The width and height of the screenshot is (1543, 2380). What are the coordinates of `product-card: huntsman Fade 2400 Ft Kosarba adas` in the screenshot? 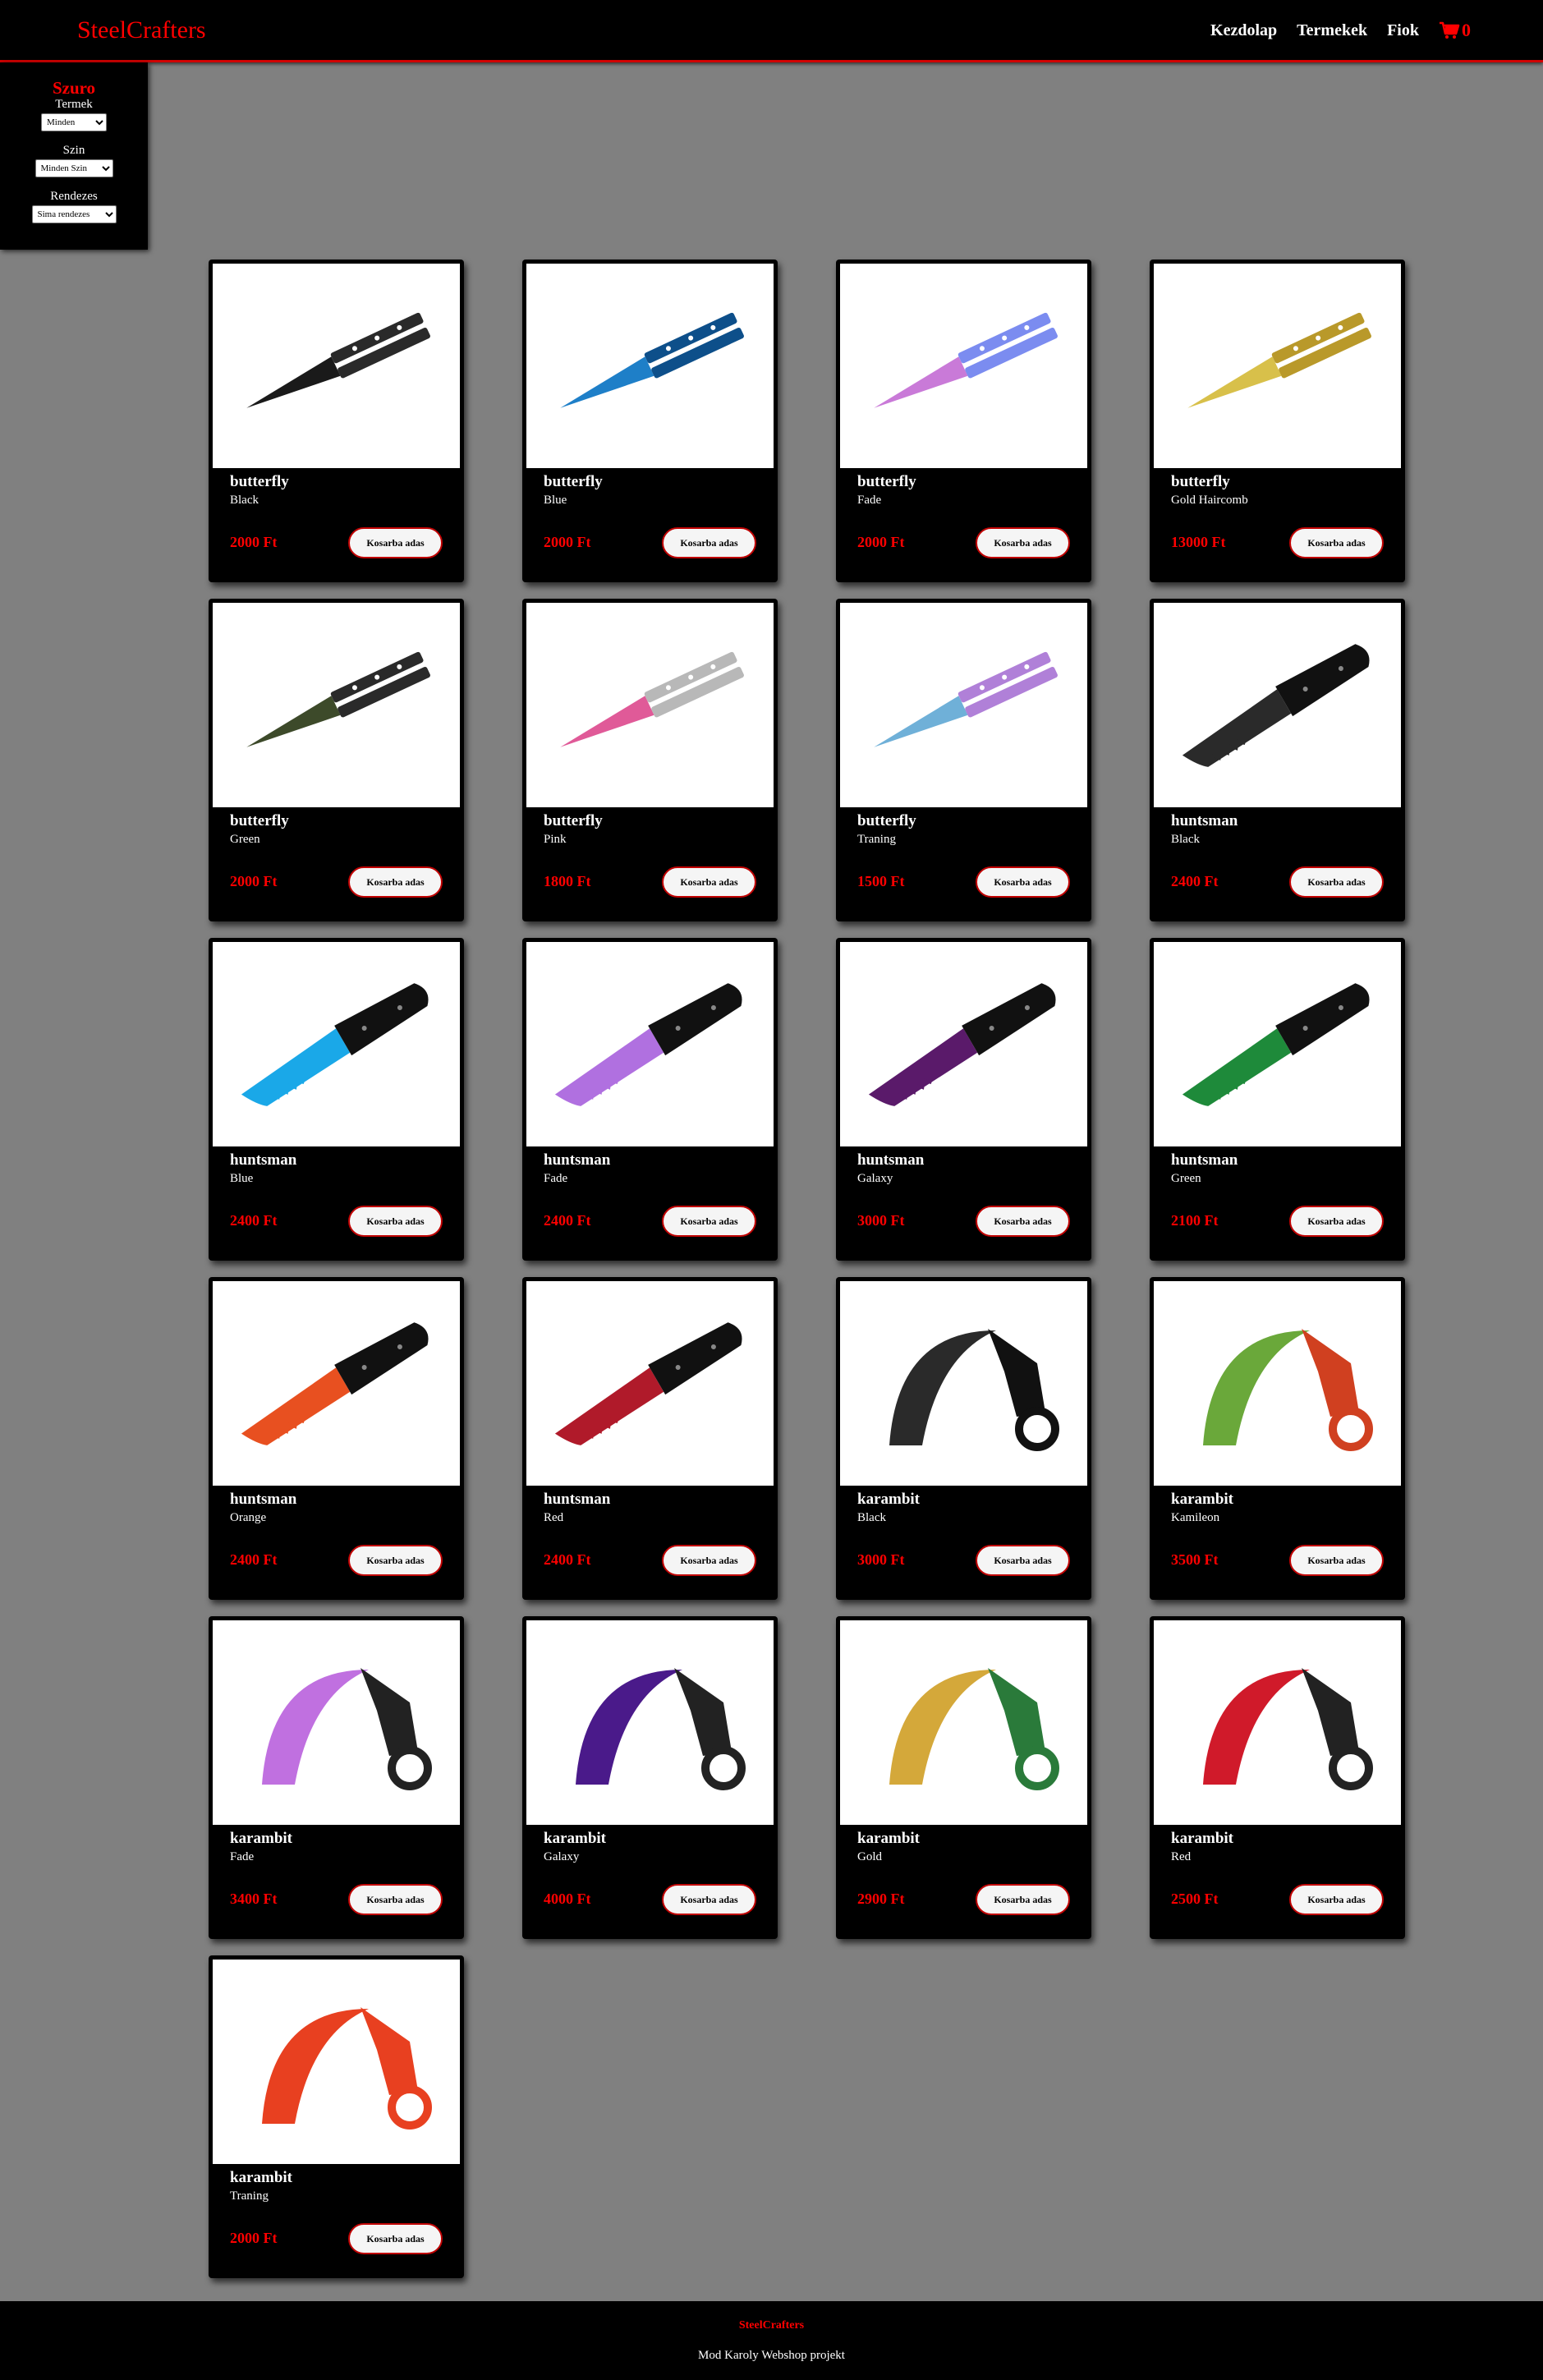 It's located at (650, 1099).